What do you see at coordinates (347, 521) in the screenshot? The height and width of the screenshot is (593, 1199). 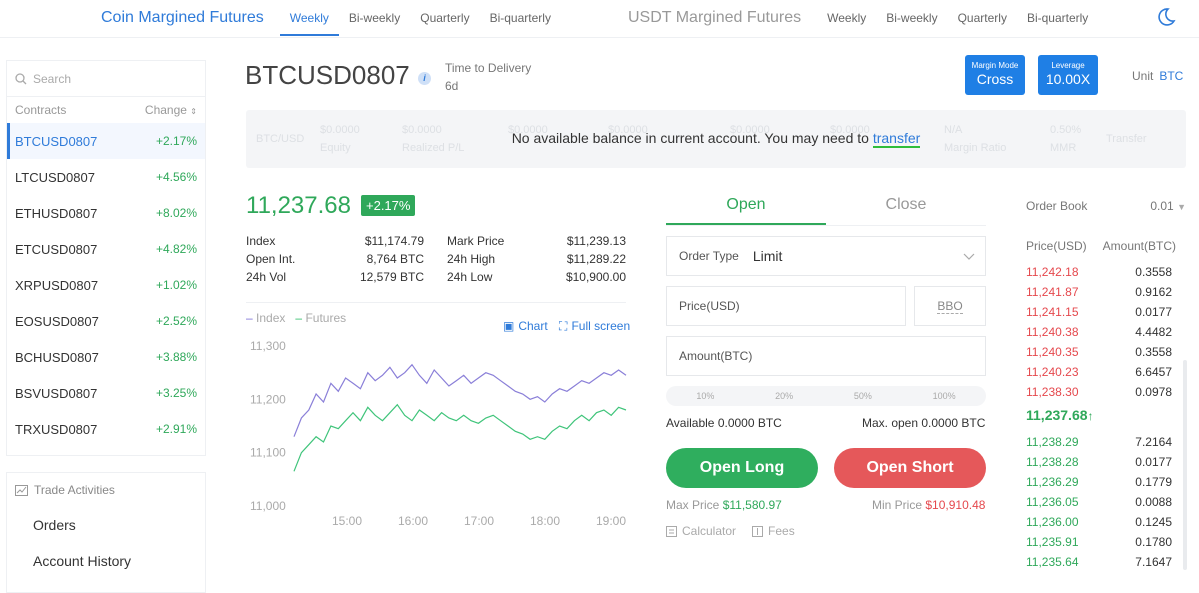 I see `x-tick-label: 15:00` at bounding box center [347, 521].